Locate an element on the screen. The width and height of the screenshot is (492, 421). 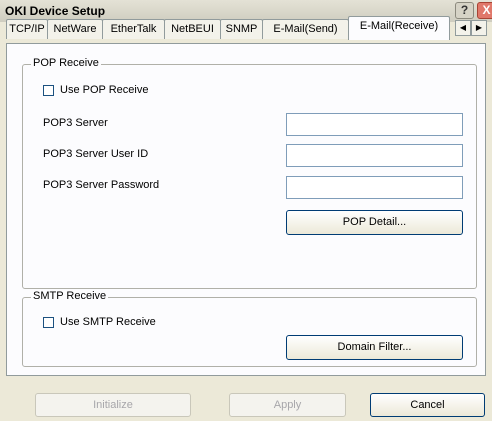
use-smtp-receive-checkbox is located at coordinates (48, 322).